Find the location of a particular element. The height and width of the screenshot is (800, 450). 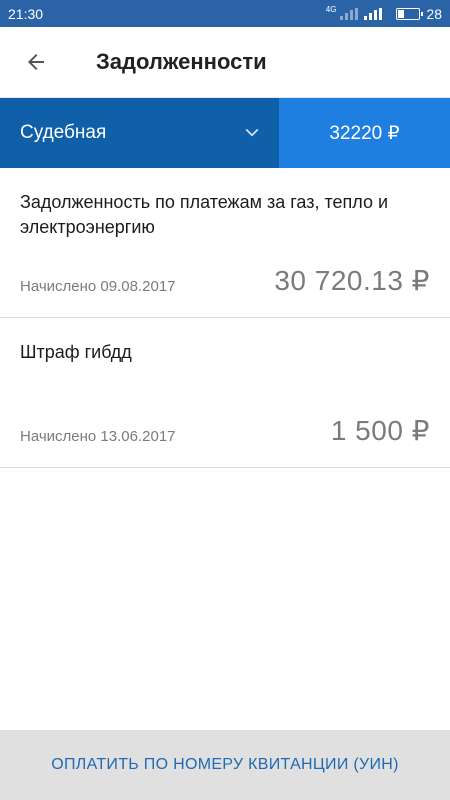

pay-by-uin-label: ОПЛАТИТЬ ПО НОМЕРУ КВИТАНЦИИ (УИН) is located at coordinates (225, 764).